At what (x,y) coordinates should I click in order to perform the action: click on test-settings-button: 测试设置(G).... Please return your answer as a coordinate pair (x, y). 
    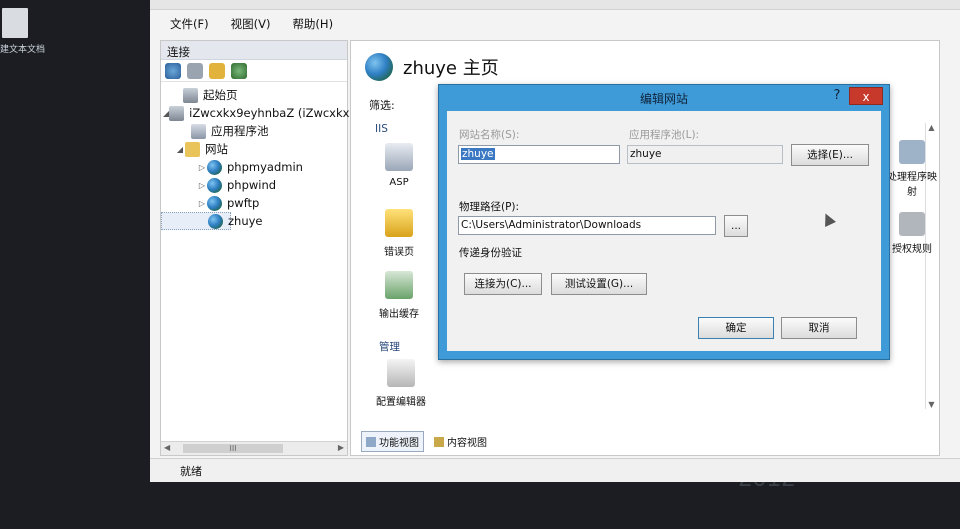
    Looking at the image, I should click on (599, 284).